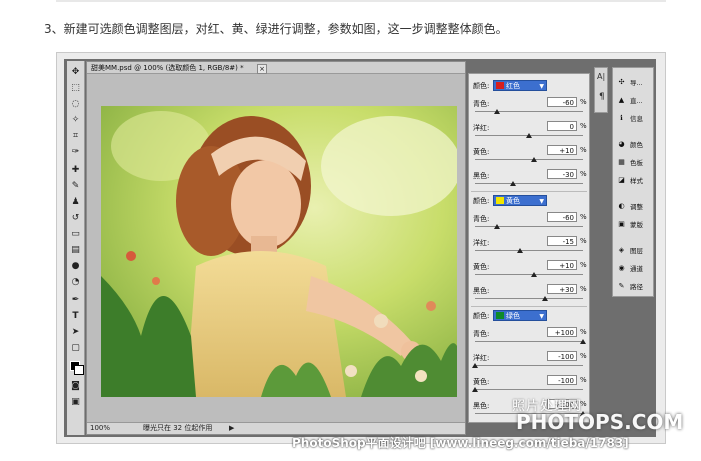  Describe the element at coordinates (79, 370) in the screenshot. I see `background-color-swatch` at that location.